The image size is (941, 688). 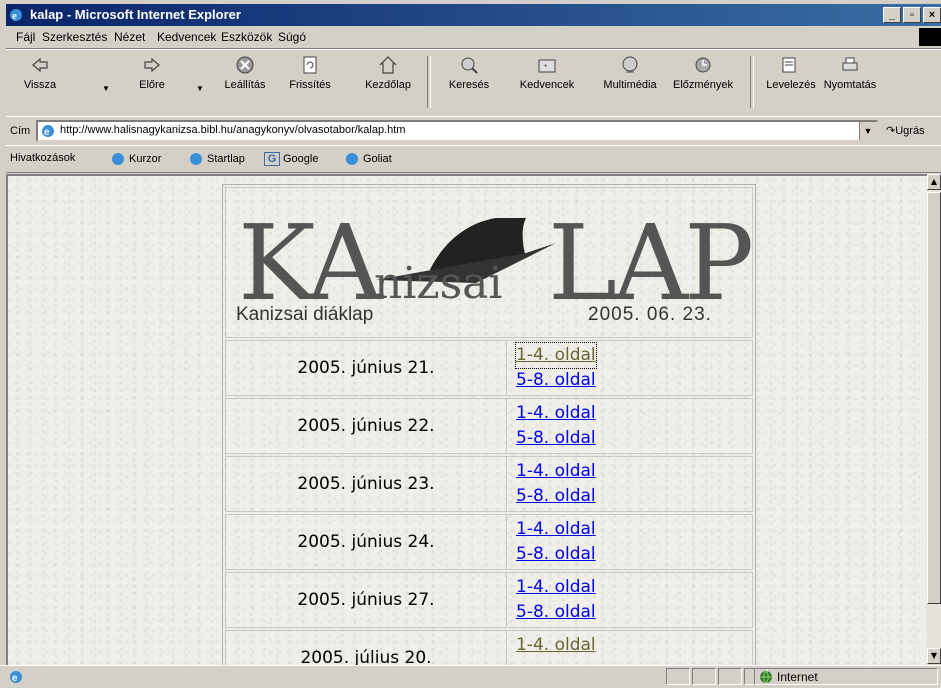 What do you see at coordinates (135, 14) in the screenshot?
I see `window-title: kalap - Microsoft Internet Explorer` at bounding box center [135, 14].